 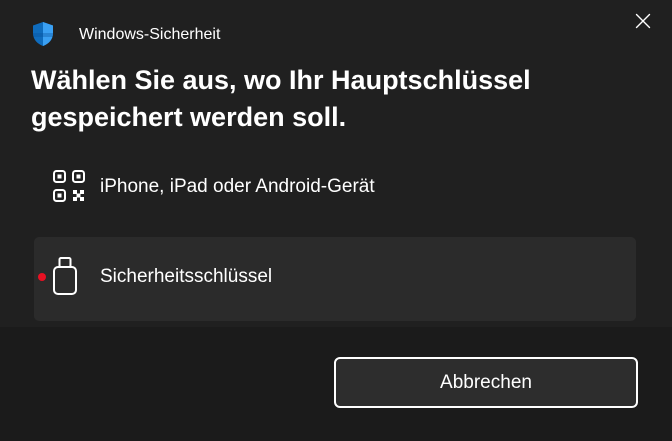 What do you see at coordinates (336, 30) in the screenshot?
I see `title-bar: Windows-Sicherheit` at bounding box center [336, 30].